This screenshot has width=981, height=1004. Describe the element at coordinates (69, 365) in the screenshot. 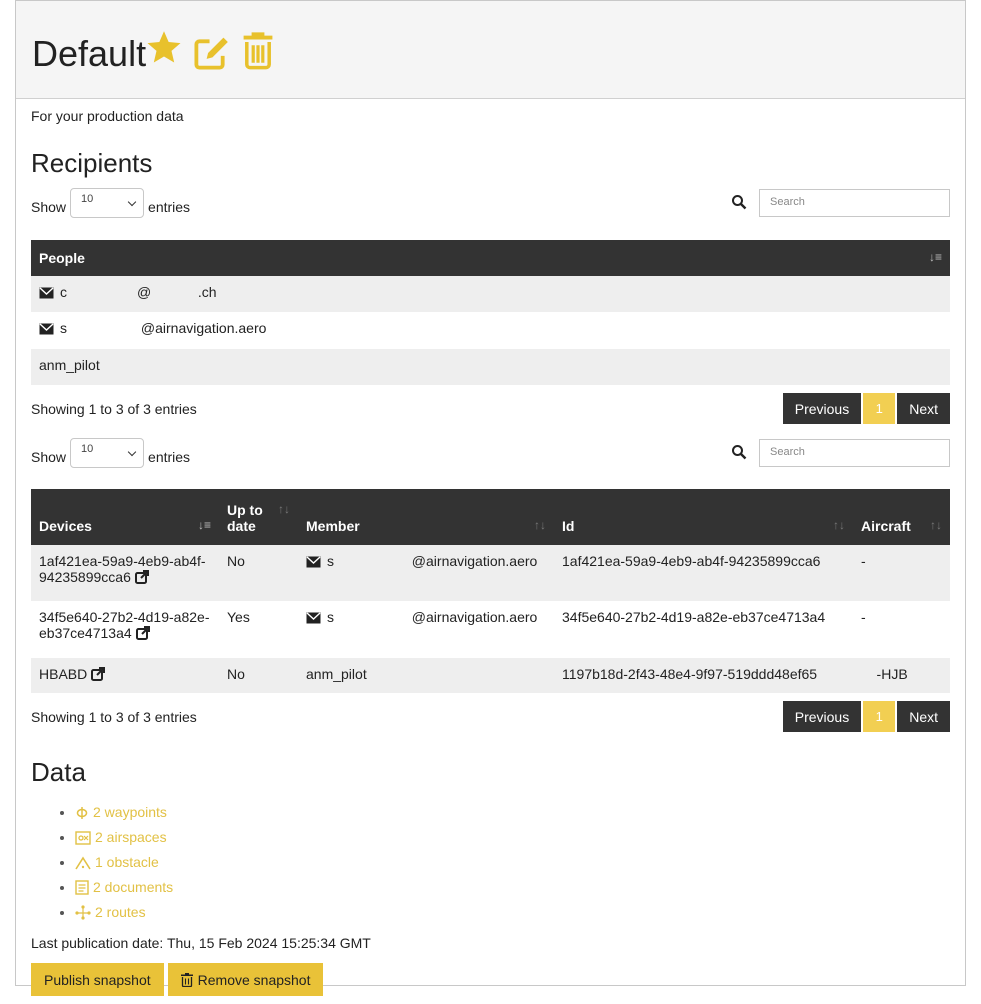

I see `recipient-user: anm_pilot` at that location.